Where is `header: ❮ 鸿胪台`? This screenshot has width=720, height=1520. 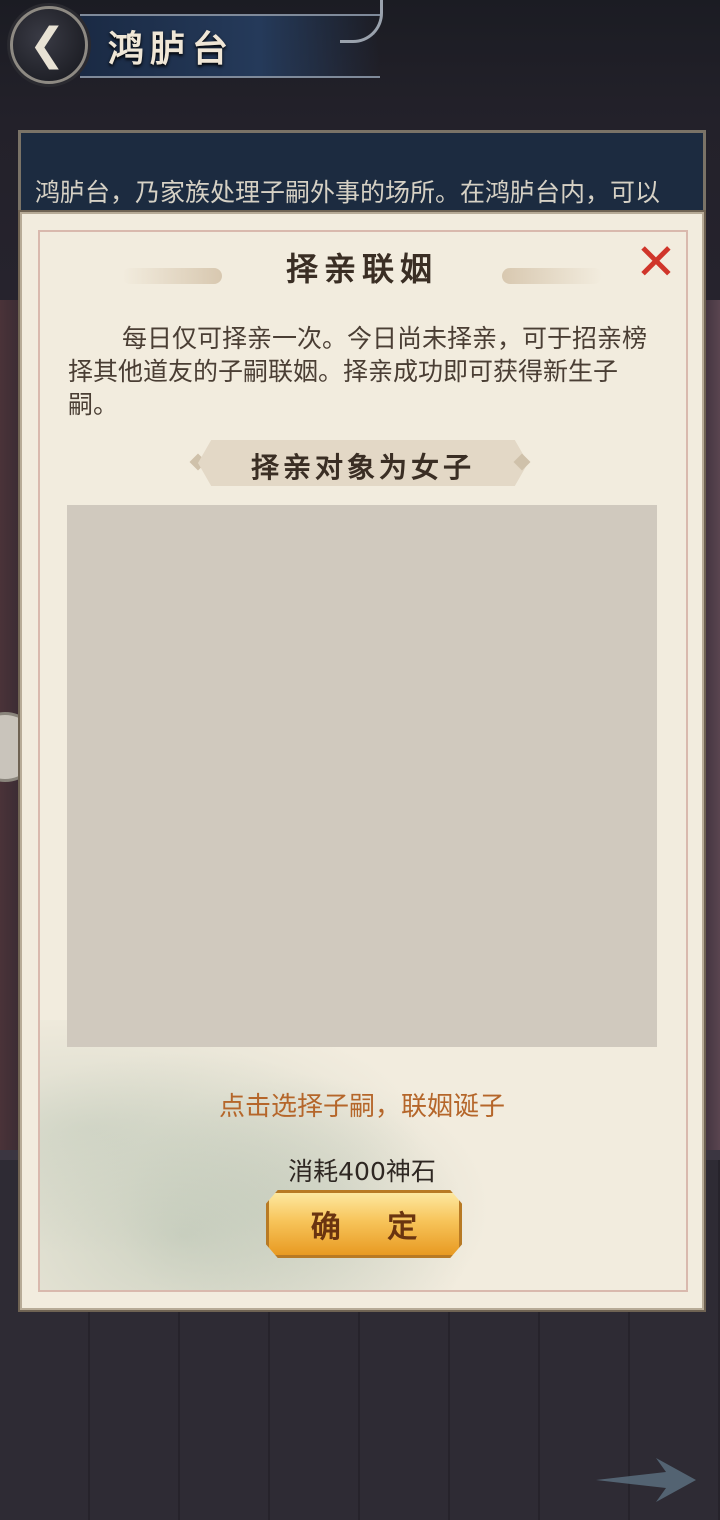 header: ❮ 鸿胪台 is located at coordinates (360, 55).